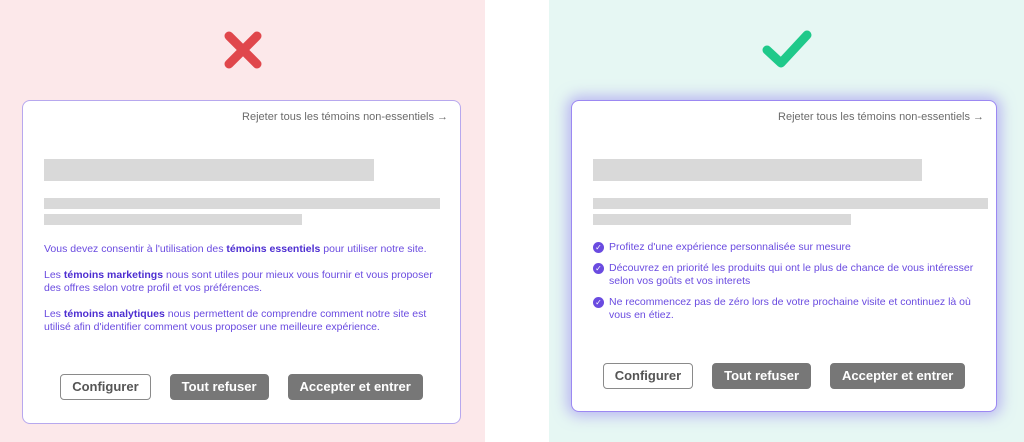 The image size is (1024, 442). What do you see at coordinates (242, 50) in the screenshot?
I see `cross-icon` at bounding box center [242, 50].